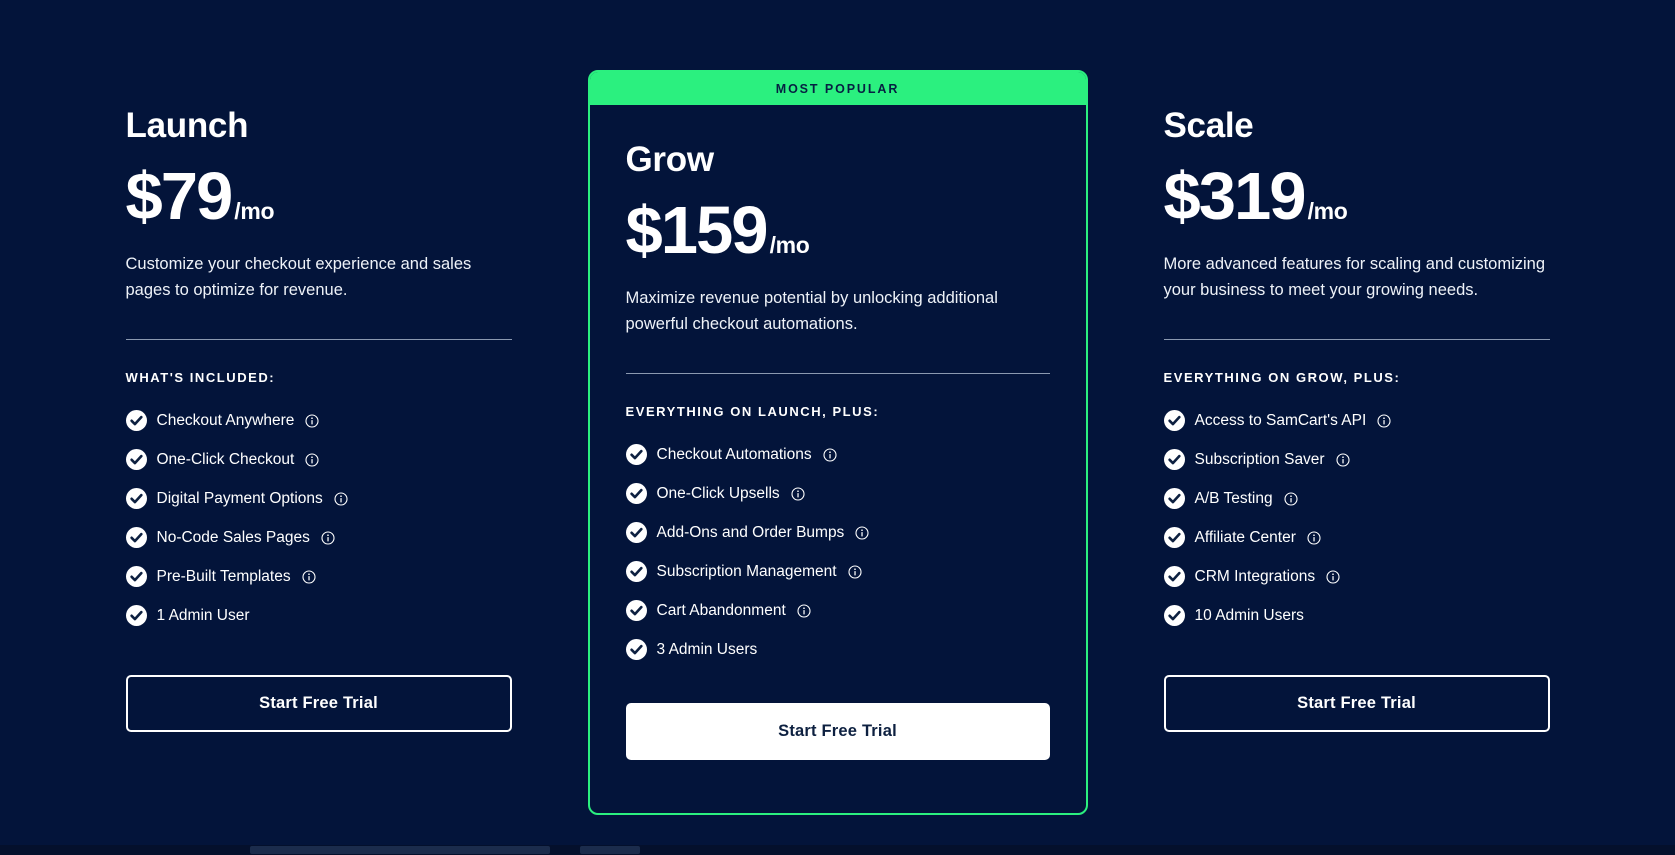 This screenshot has height=855, width=1675. I want to click on feature-label: No-Code Sales Pages, so click(233, 537).